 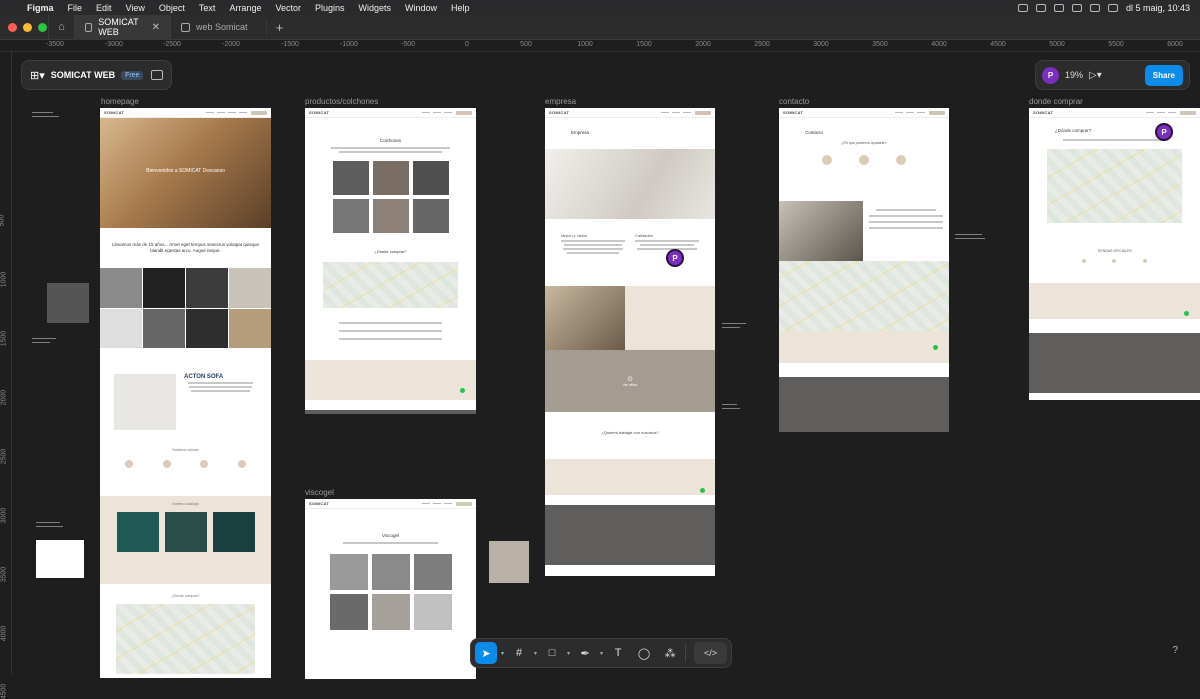 What do you see at coordinates (814, 132) in the screenshot?
I see `page-title: Contacto` at bounding box center [814, 132].